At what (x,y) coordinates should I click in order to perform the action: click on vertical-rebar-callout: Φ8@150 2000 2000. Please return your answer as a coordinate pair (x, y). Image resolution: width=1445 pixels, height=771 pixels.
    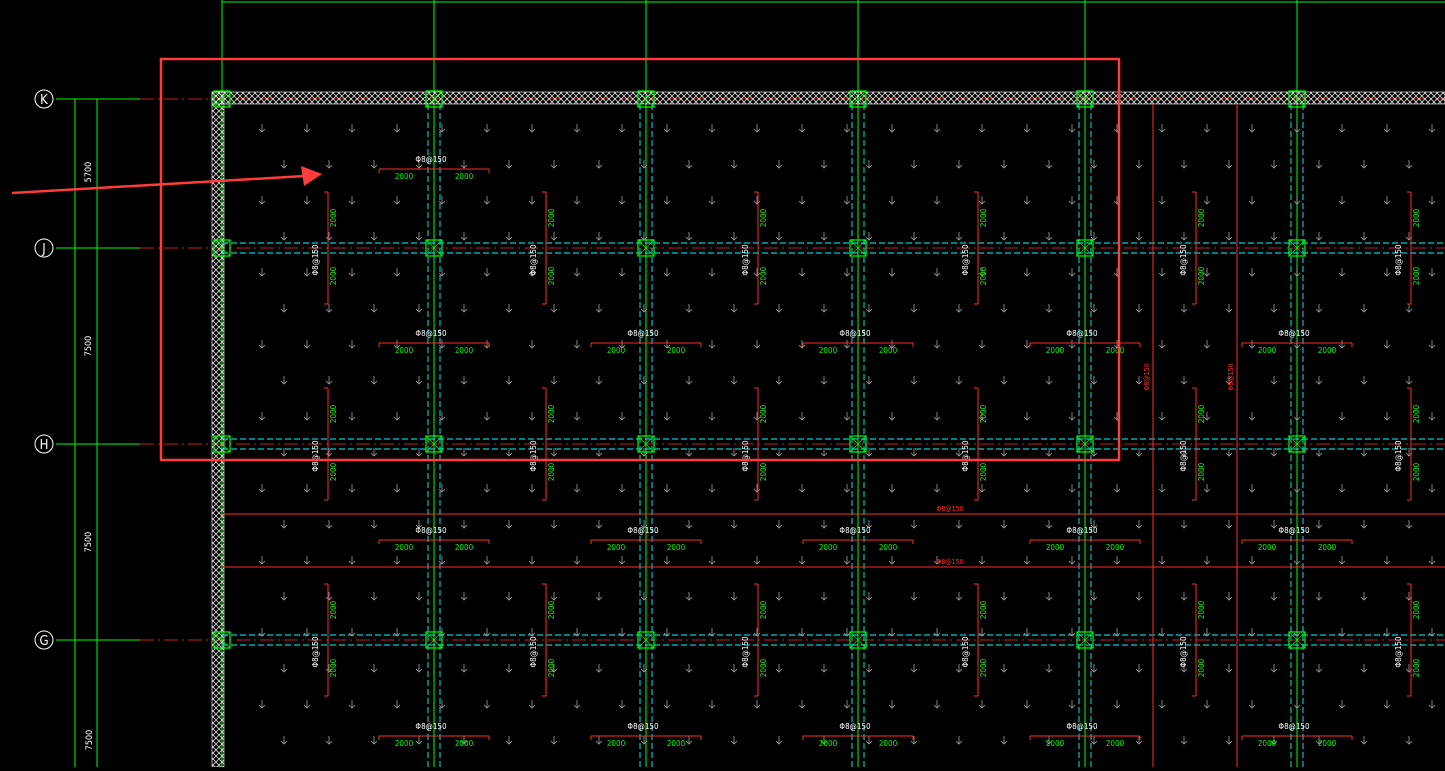
    Looking at the image, I should click on (754, 248).